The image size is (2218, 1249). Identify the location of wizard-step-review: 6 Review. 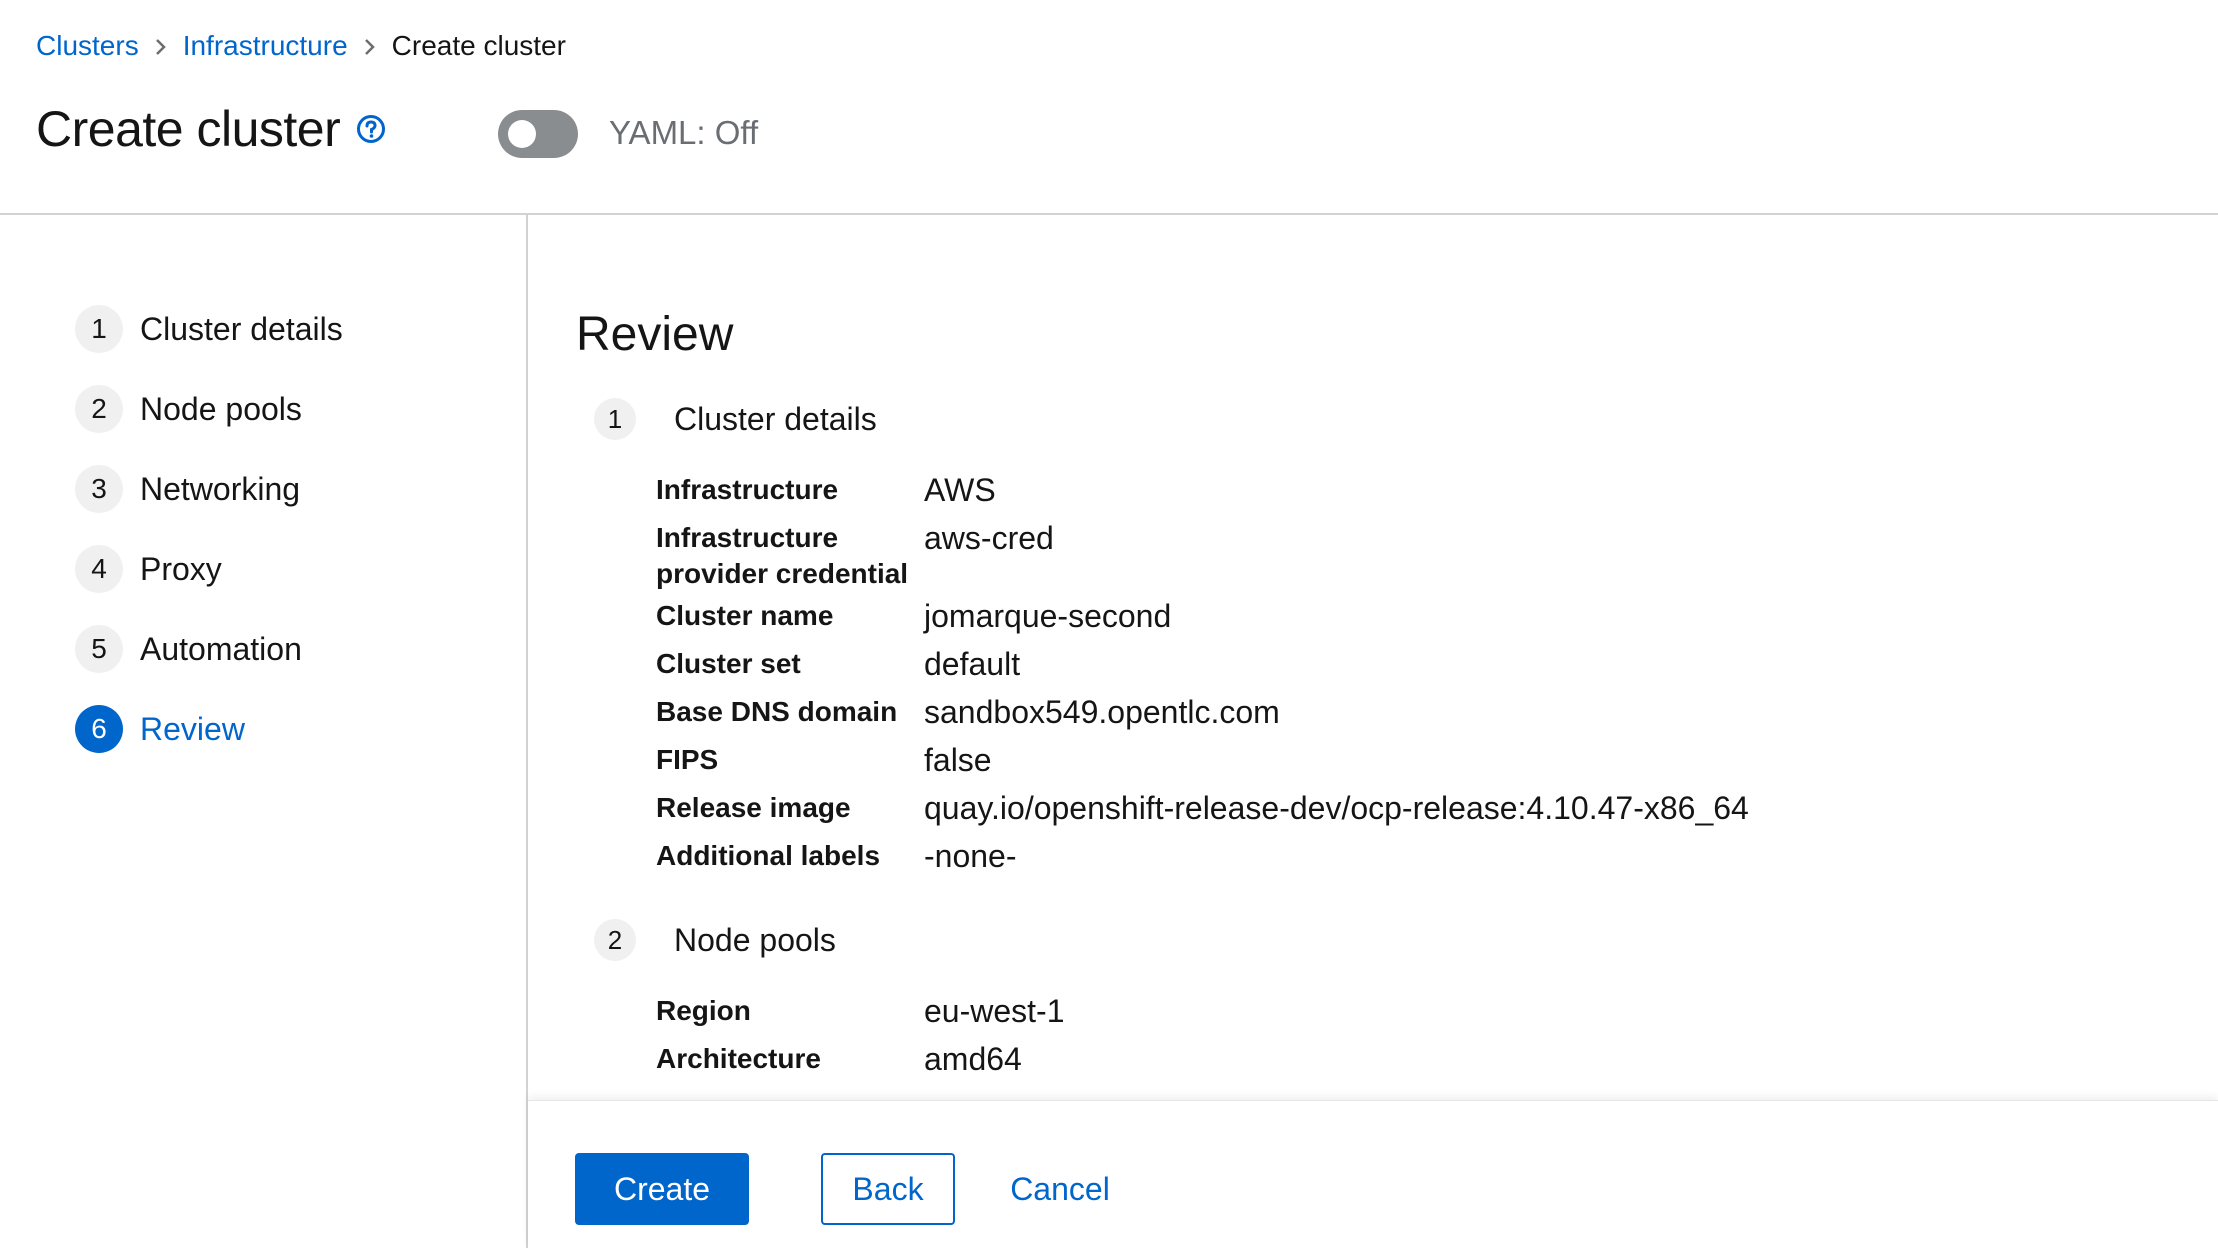
(160, 729).